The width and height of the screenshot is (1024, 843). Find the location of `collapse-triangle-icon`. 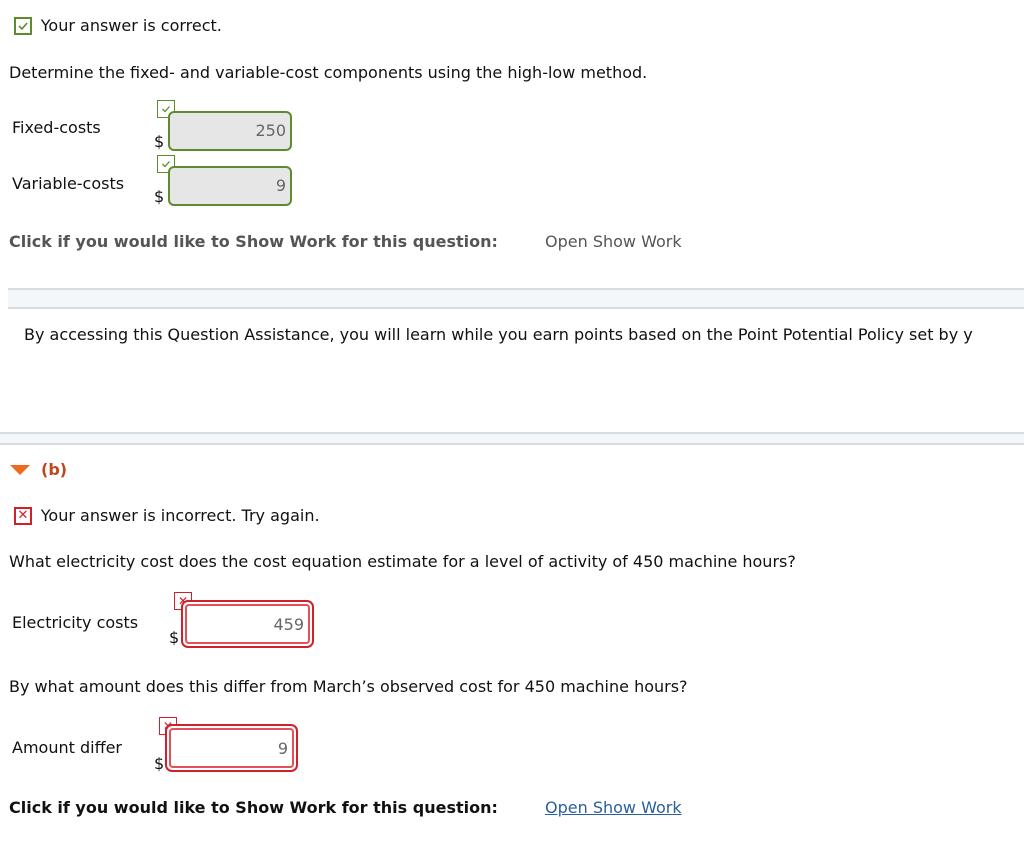

collapse-triangle-icon is located at coordinates (20, 469).